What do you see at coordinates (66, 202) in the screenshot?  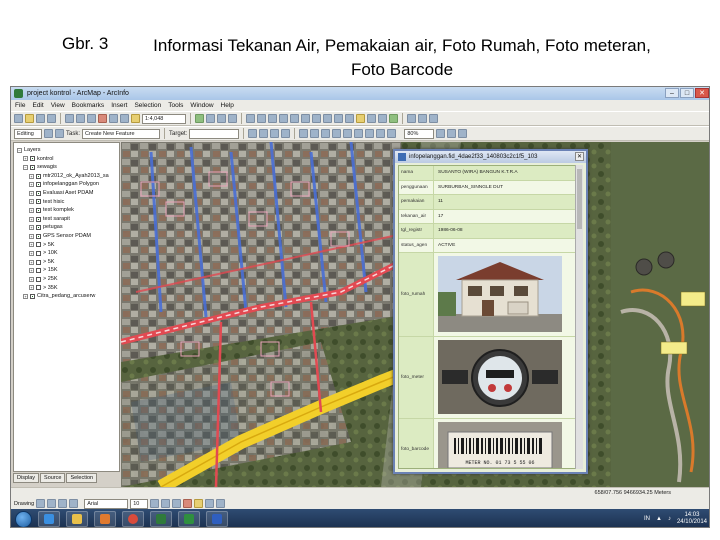 I see `toc-layer-item: + test hisic` at bounding box center [66, 202].